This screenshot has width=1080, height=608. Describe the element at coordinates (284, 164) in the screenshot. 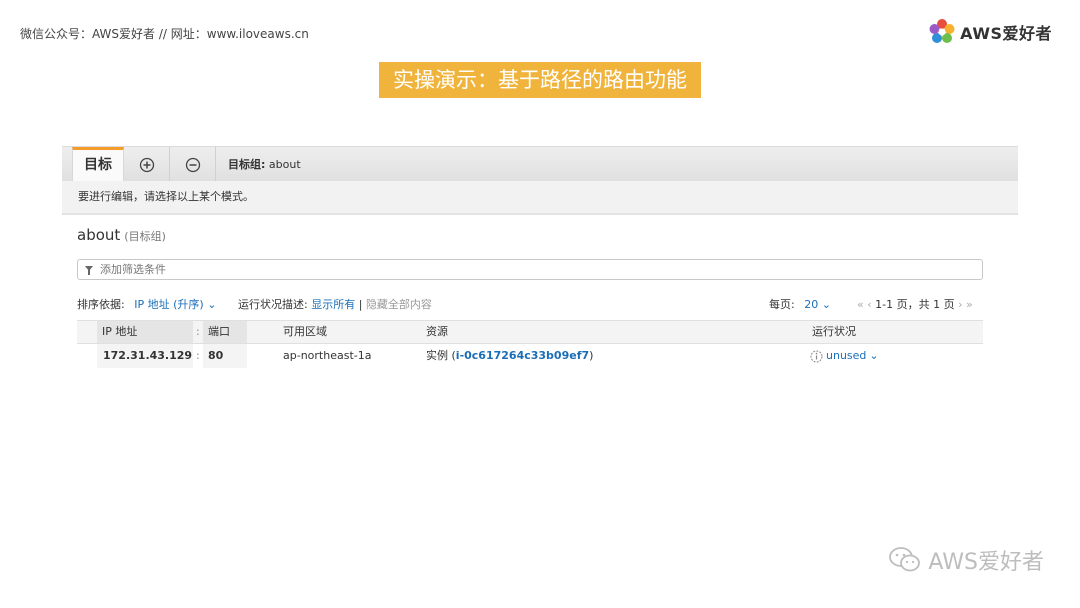

I see `target-group-name: about` at that location.